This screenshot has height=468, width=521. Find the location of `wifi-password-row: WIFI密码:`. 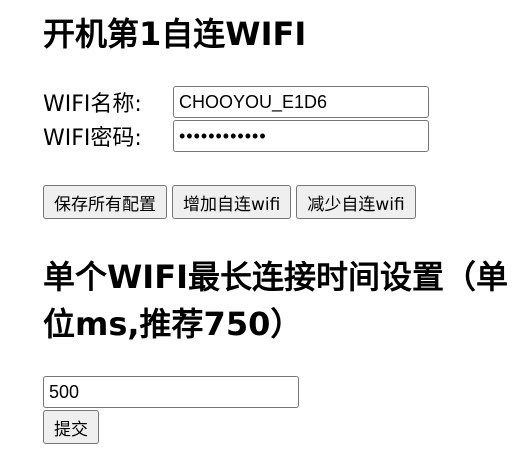

wifi-password-row: WIFI密码: is located at coordinates (236, 136).